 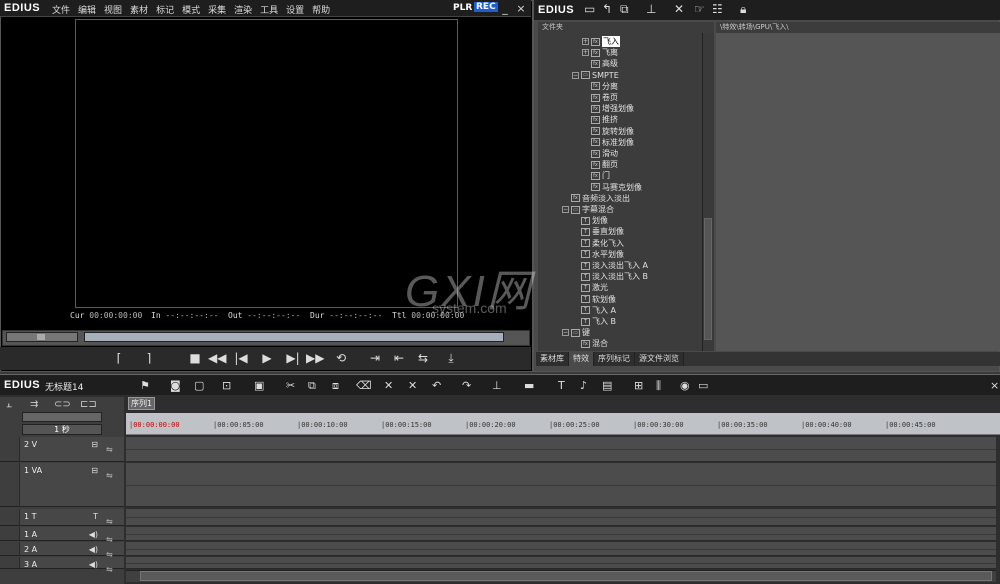 I want to click on transition-icon: ▬, so click(x=529, y=385).